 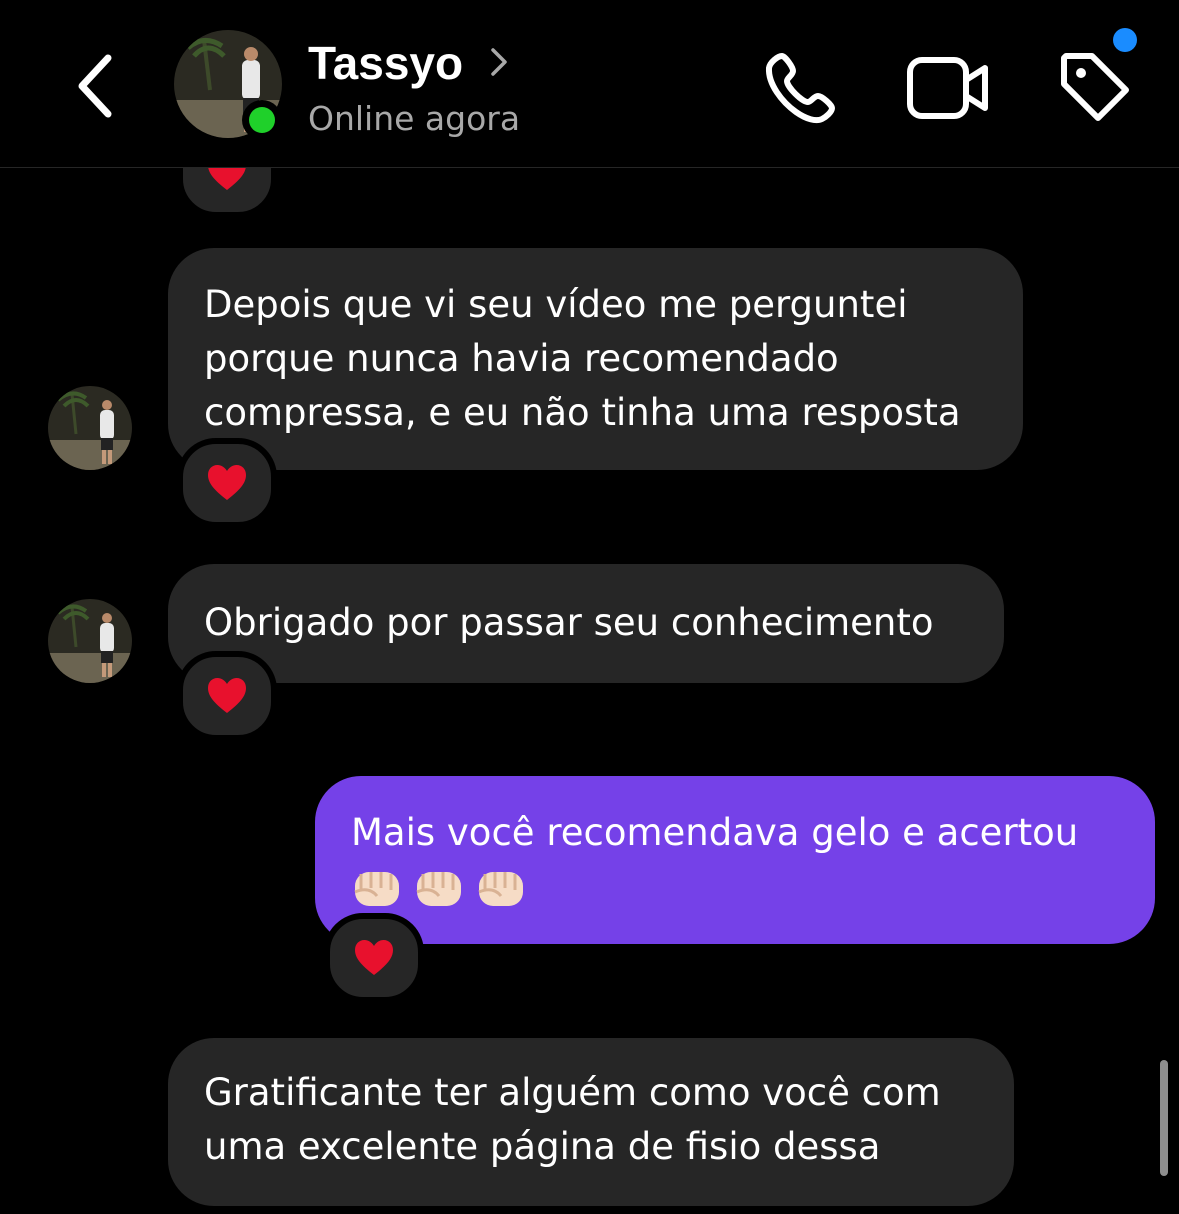 I want to click on message-text-line: Gratificante ter alguém como você com, so click(x=572, y=1092).